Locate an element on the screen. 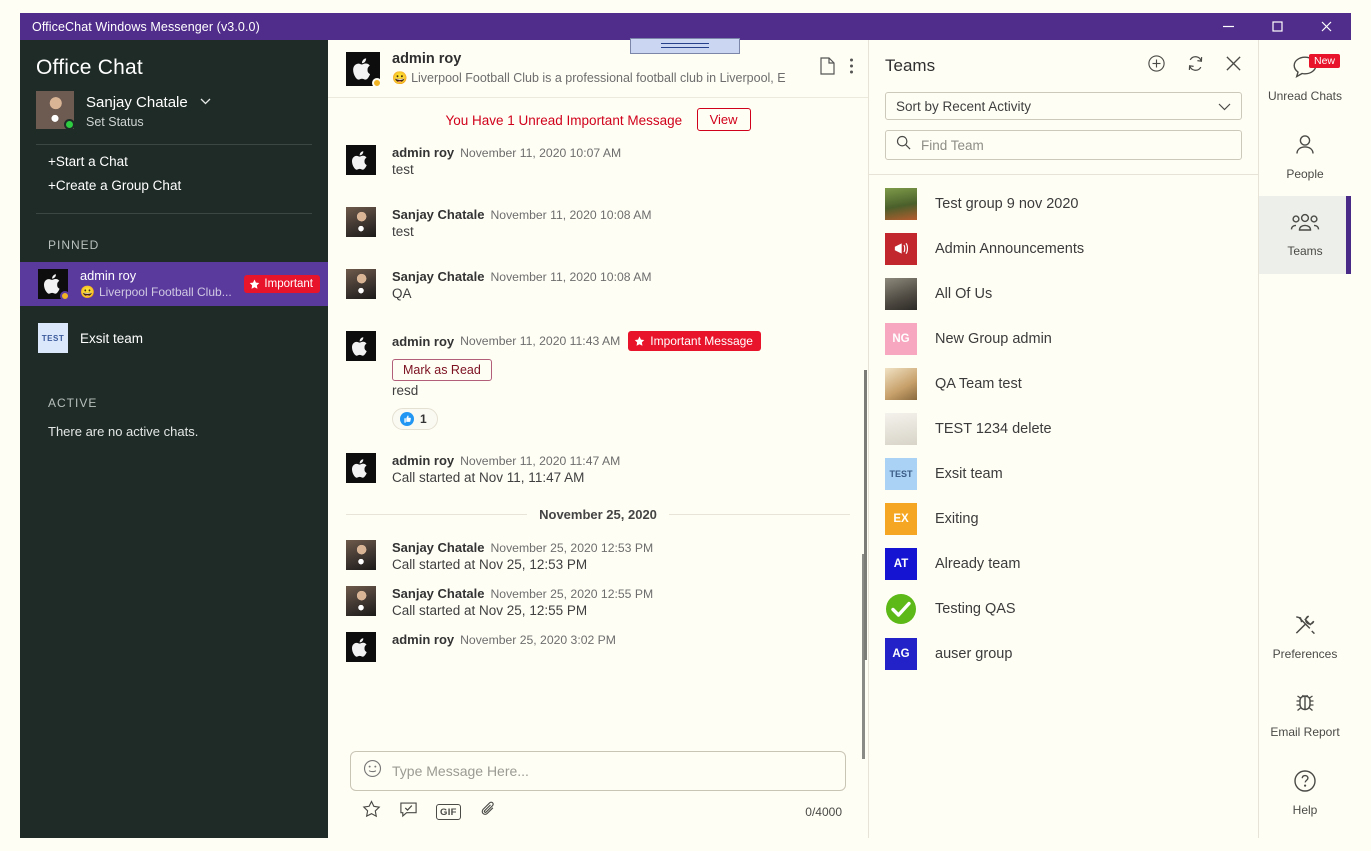 Image resolution: width=1371 pixels, height=851 pixels. find-team-input is located at coordinates (1076, 145).